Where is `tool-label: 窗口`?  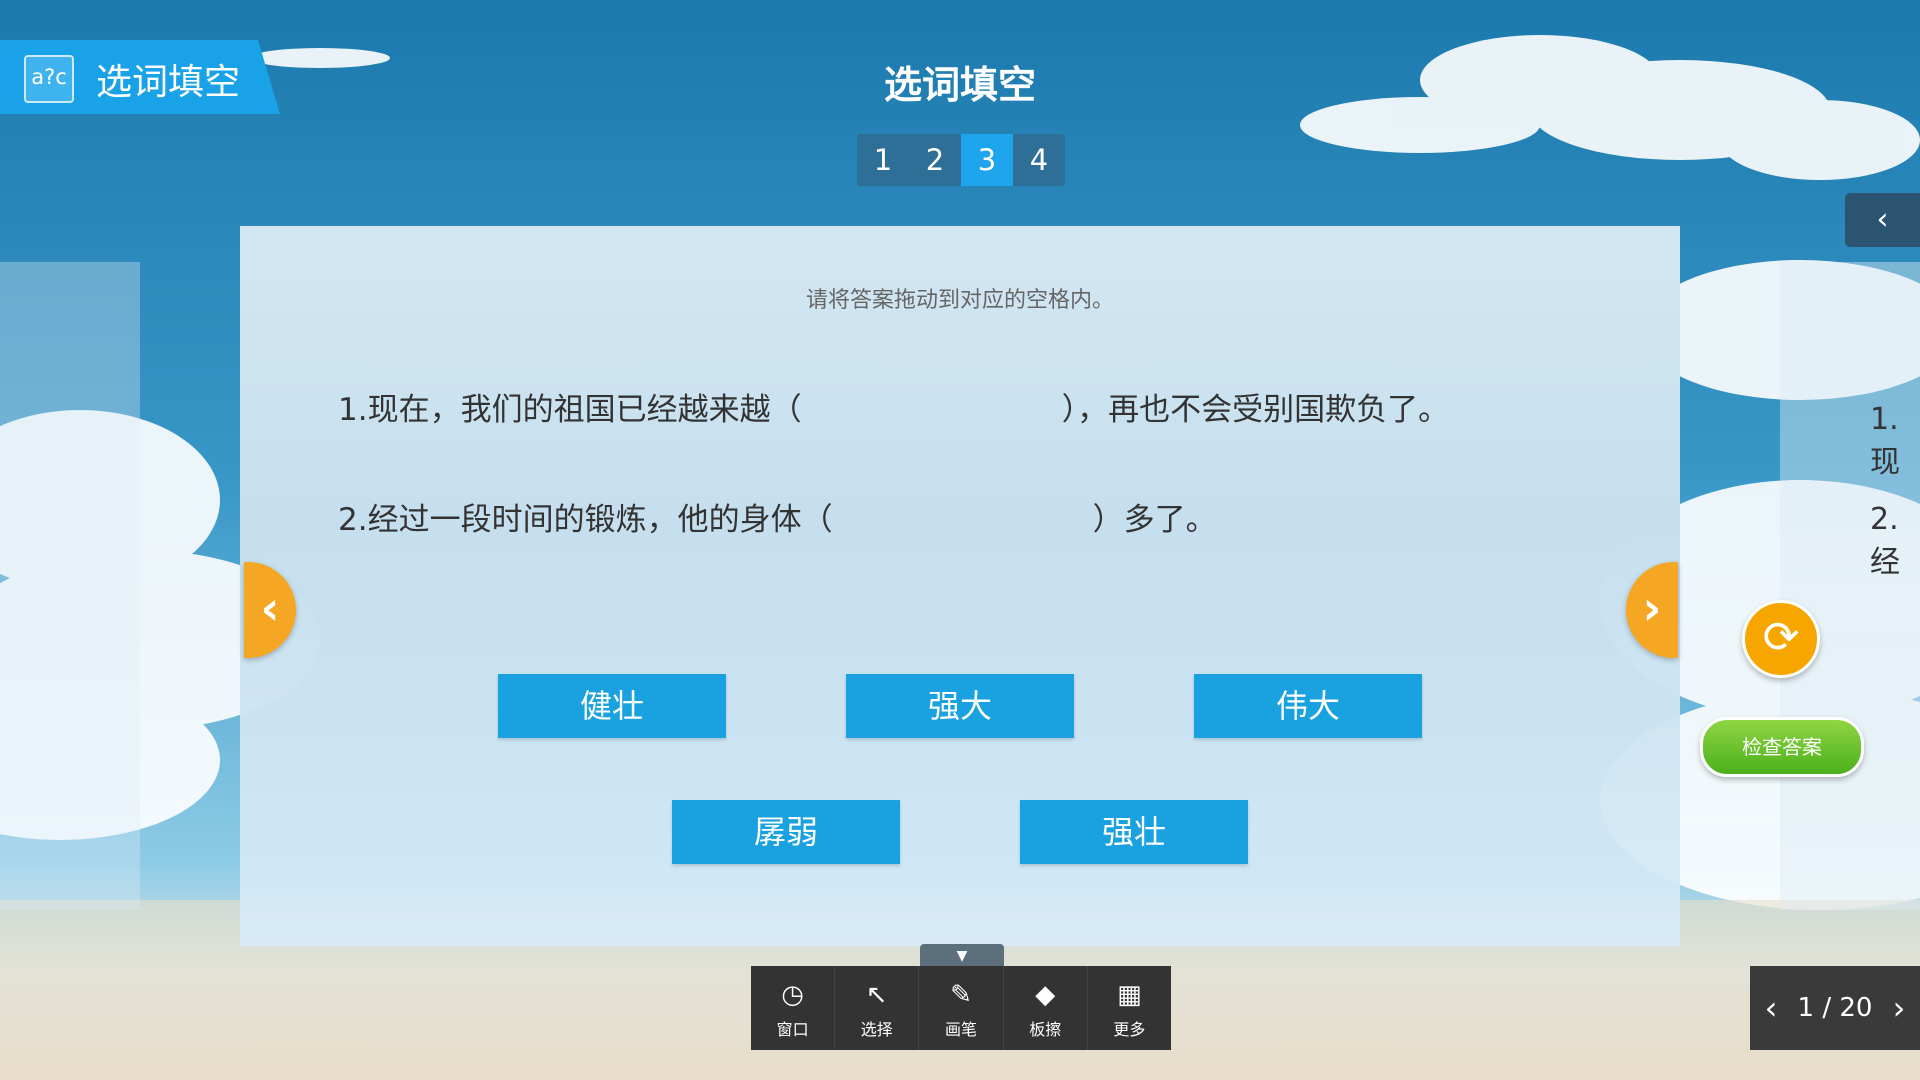 tool-label: 窗口 is located at coordinates (792, 1029).